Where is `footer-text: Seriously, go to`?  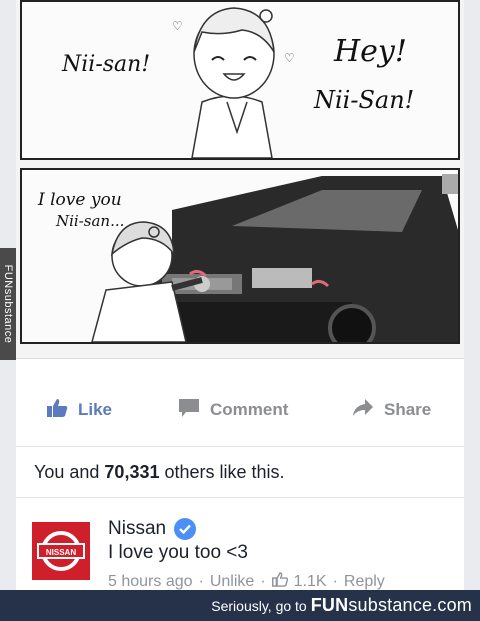
footer-text: Seriously, go to is located at coordinates (259, 605).